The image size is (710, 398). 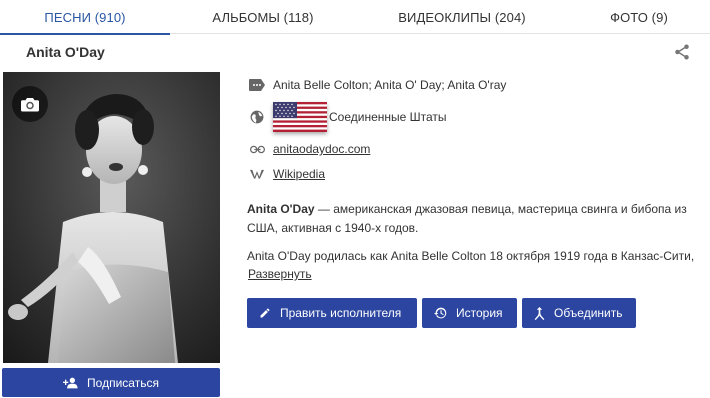 What do you see at coordinates (588, 313) in the screenshot?
I see `merge-label: Объединить` at bounding box center [588, 313].